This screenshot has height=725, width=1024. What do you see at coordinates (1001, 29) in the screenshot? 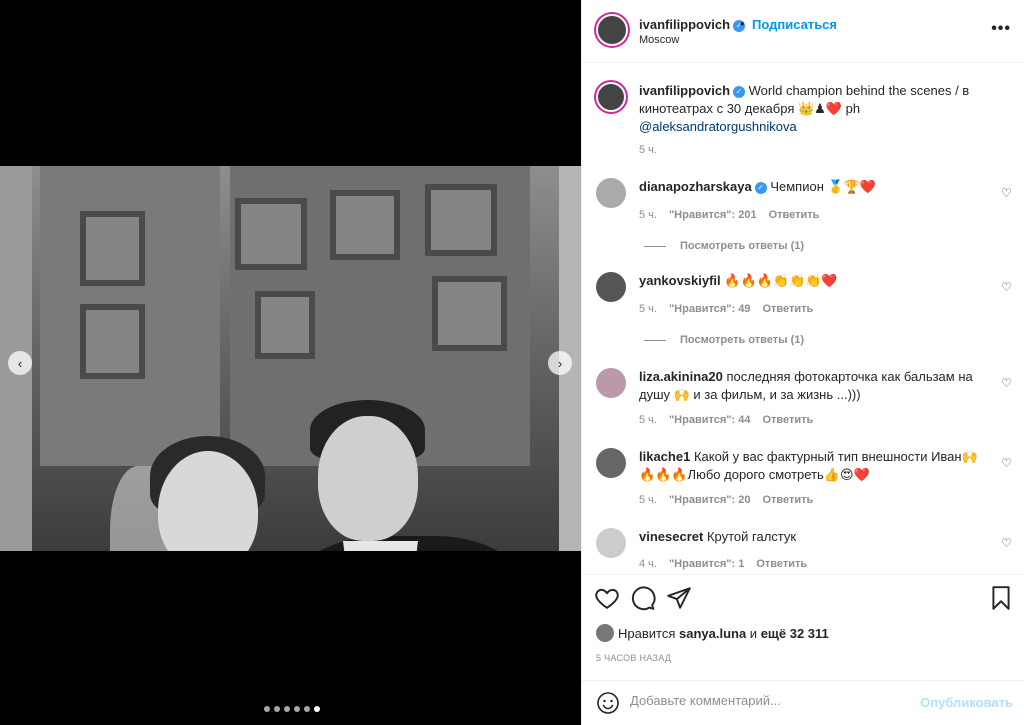
I see `more-options-button: •••` at bounding box center [1001, 29].